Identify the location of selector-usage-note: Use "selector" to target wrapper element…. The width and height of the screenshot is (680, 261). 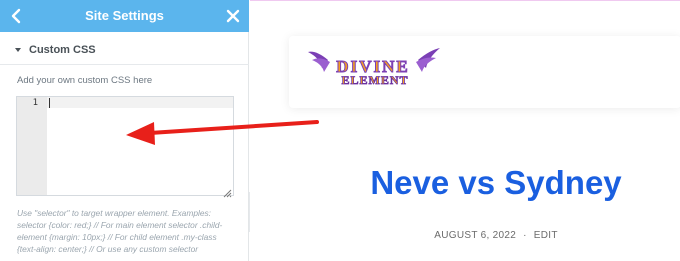
(120, 231).